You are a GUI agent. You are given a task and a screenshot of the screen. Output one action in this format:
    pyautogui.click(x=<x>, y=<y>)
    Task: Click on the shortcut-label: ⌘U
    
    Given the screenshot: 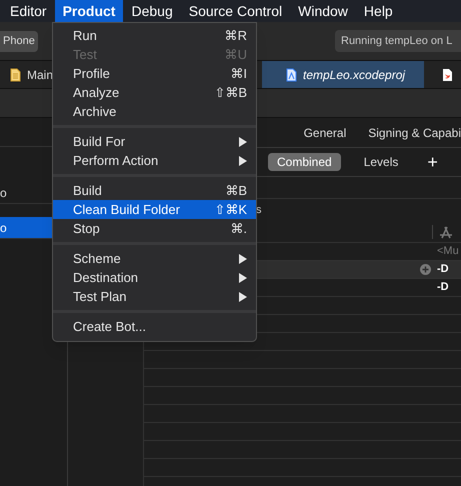 What is the action you would take?
    pyautogui.click(x=235, y=55)
    